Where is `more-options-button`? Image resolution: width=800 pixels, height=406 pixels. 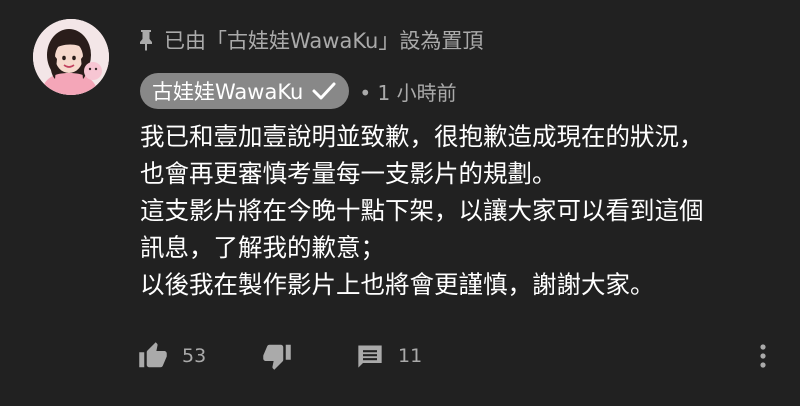 more-options-button is located at coordinates (763, 356).